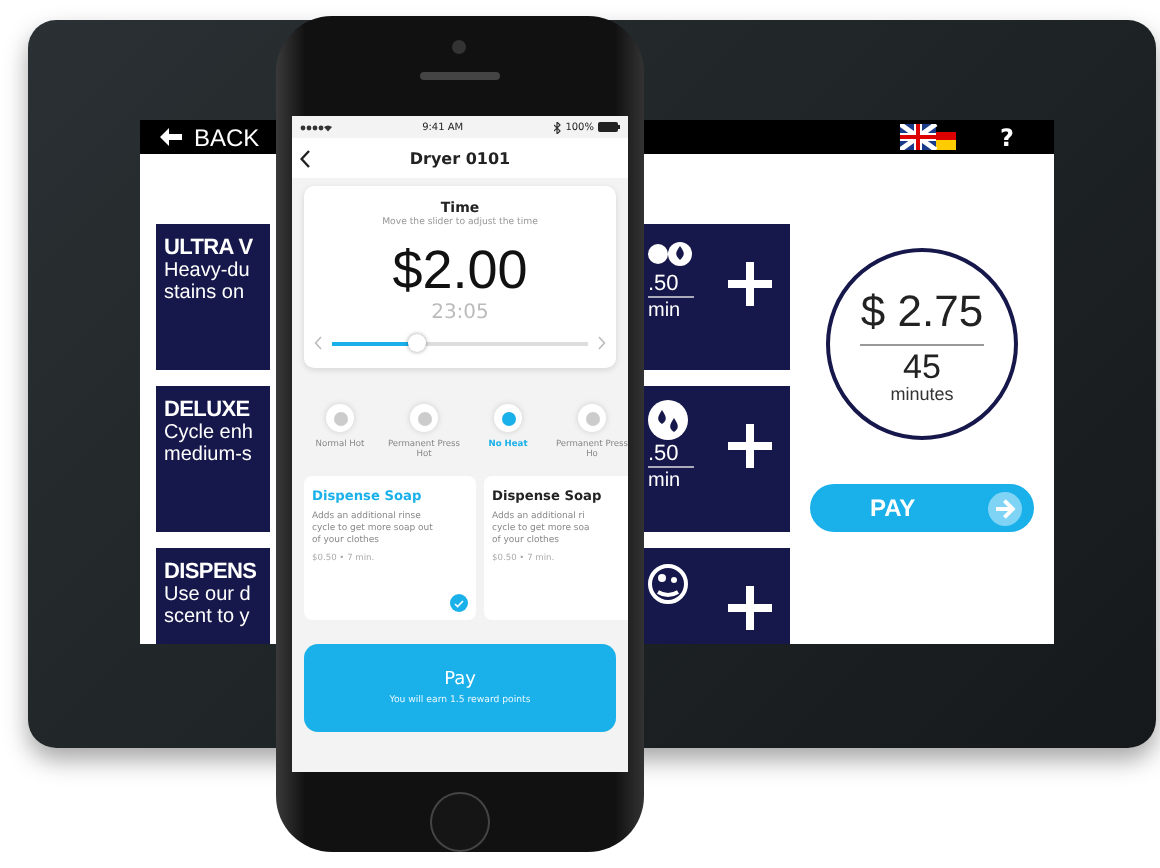  What do you see at coordinates (922, 367) in the screenshot?
I see `total-minutes: 45` at bounding box center [922, 367].